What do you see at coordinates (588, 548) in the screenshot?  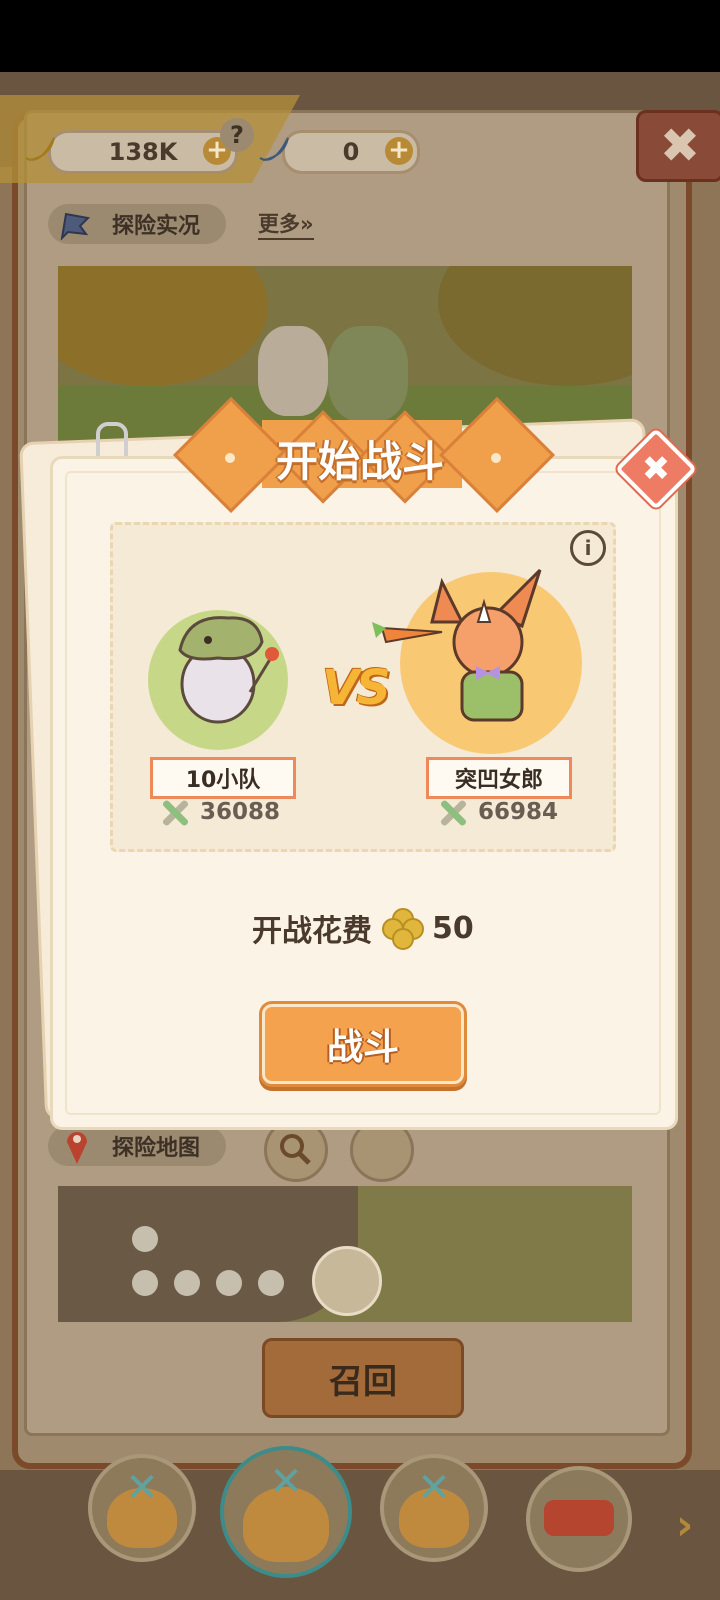 I see `info-icon: i` at bounding box center [588, 548].